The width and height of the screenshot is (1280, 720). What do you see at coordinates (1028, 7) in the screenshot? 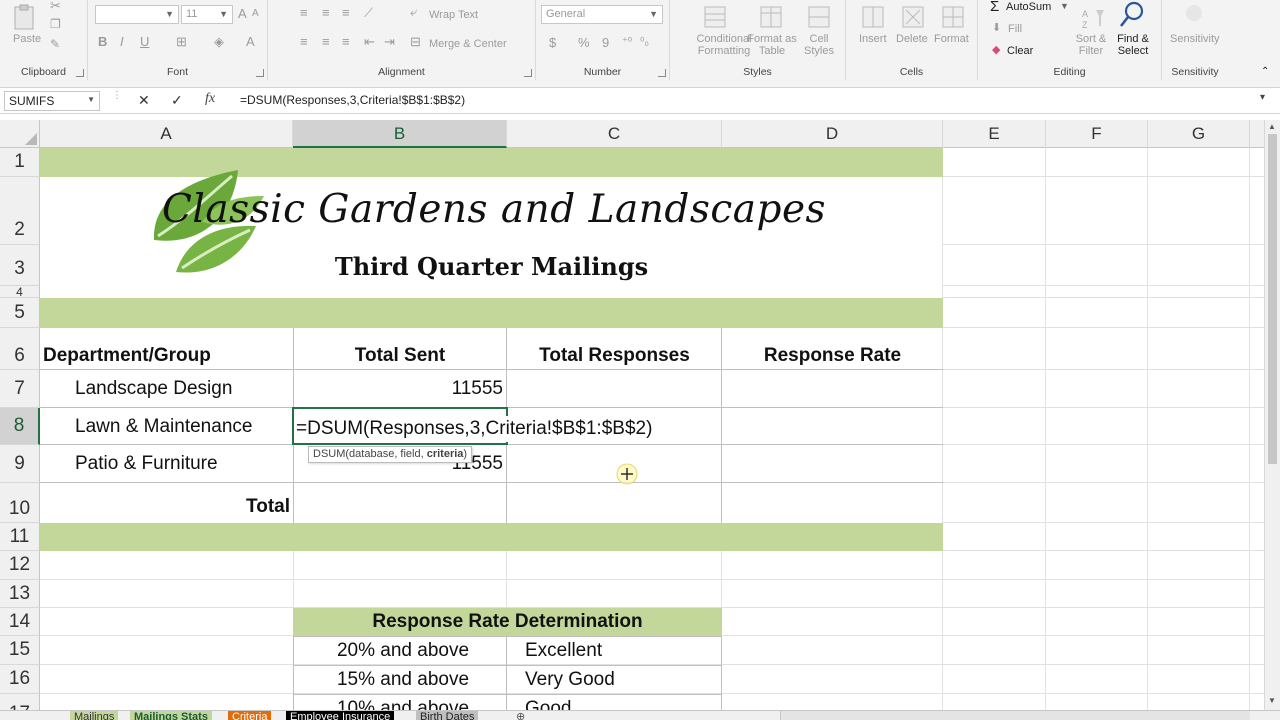
I see `autosum-button: AutoSum` at bounding box center [1028, 7].